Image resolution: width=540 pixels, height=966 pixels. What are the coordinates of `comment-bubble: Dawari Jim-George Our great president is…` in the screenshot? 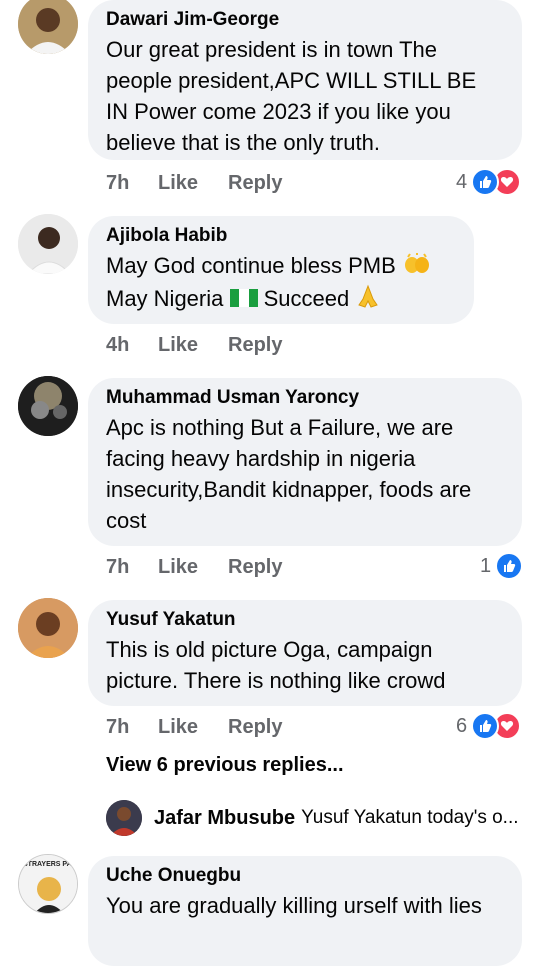 It's located at (305, 80).